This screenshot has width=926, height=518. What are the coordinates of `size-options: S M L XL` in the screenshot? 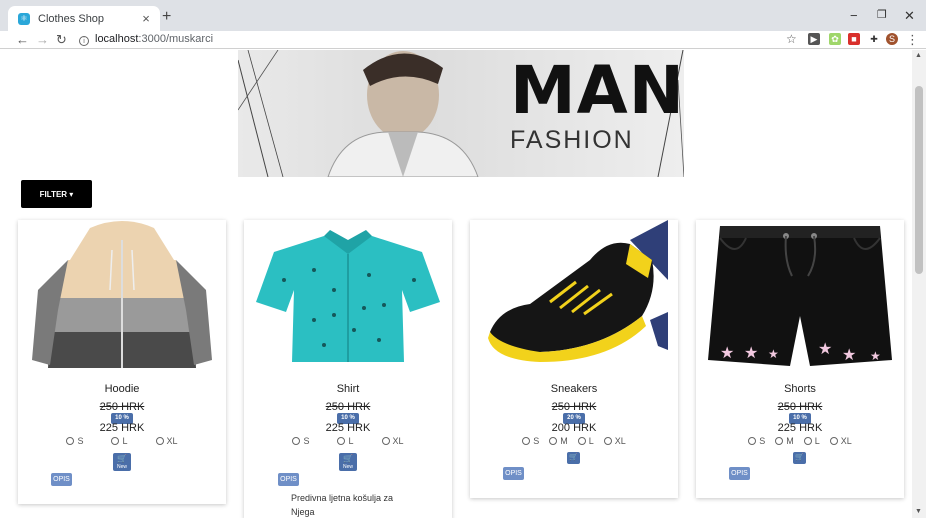 It's located at (574, 441).